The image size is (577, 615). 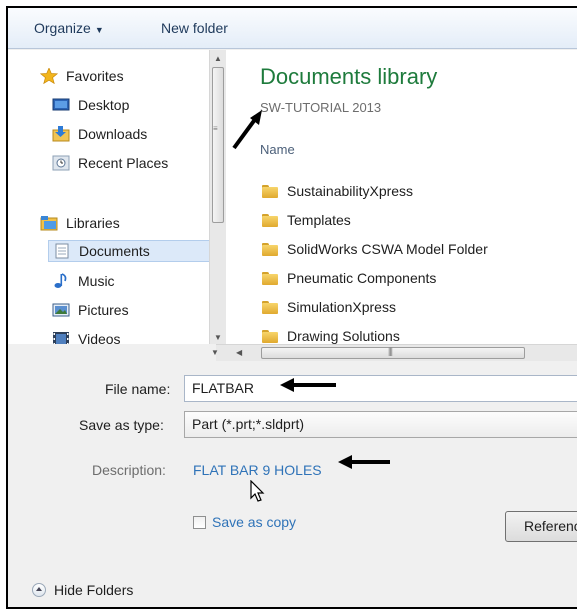 What do you see at coordinates (194, 28) in the screenshot?
I see `new-folder-button: New folder` at bounding box center [194, 28].